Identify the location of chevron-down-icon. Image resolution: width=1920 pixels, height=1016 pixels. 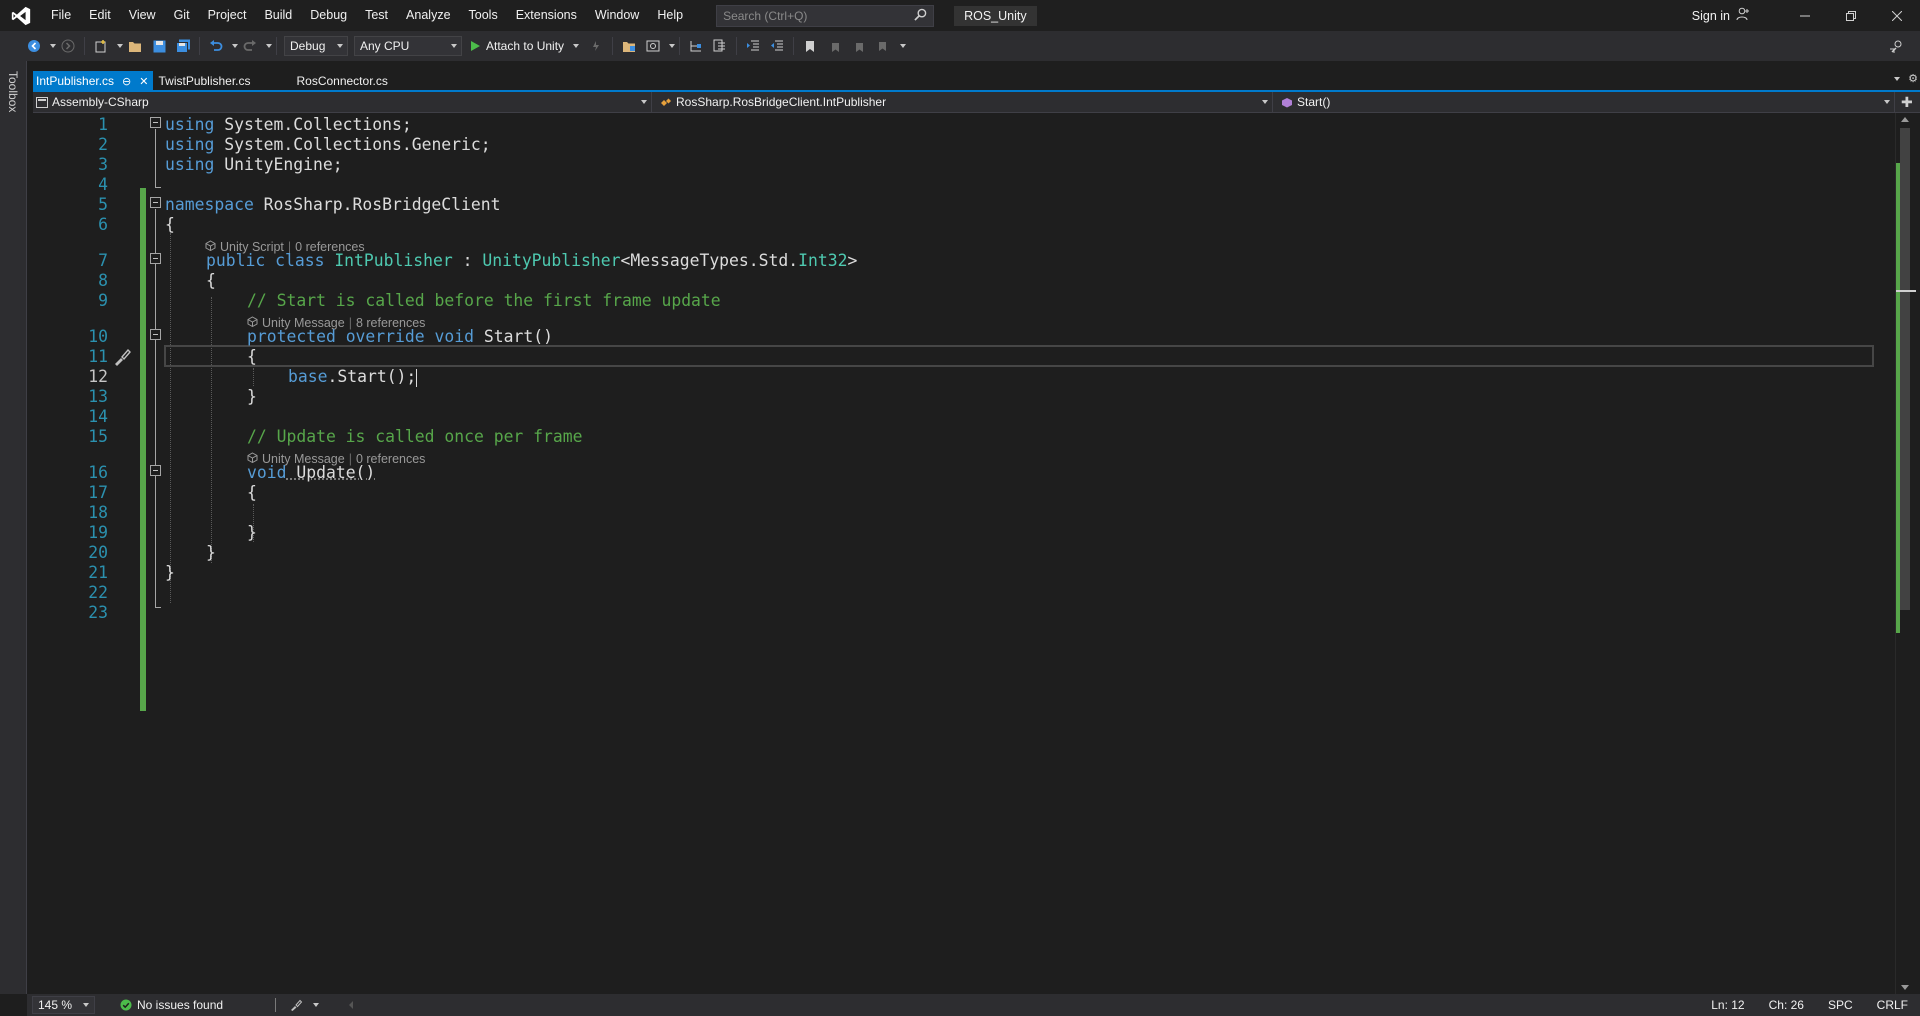
(644, 102).